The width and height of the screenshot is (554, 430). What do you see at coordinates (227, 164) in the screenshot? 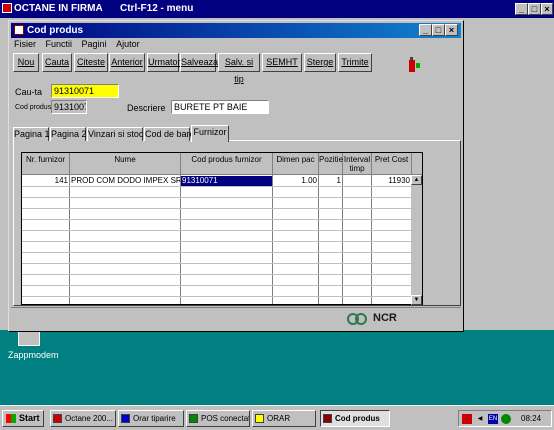
I see `col-header: Cod produs furnizor` at bounding box center [227, 164].